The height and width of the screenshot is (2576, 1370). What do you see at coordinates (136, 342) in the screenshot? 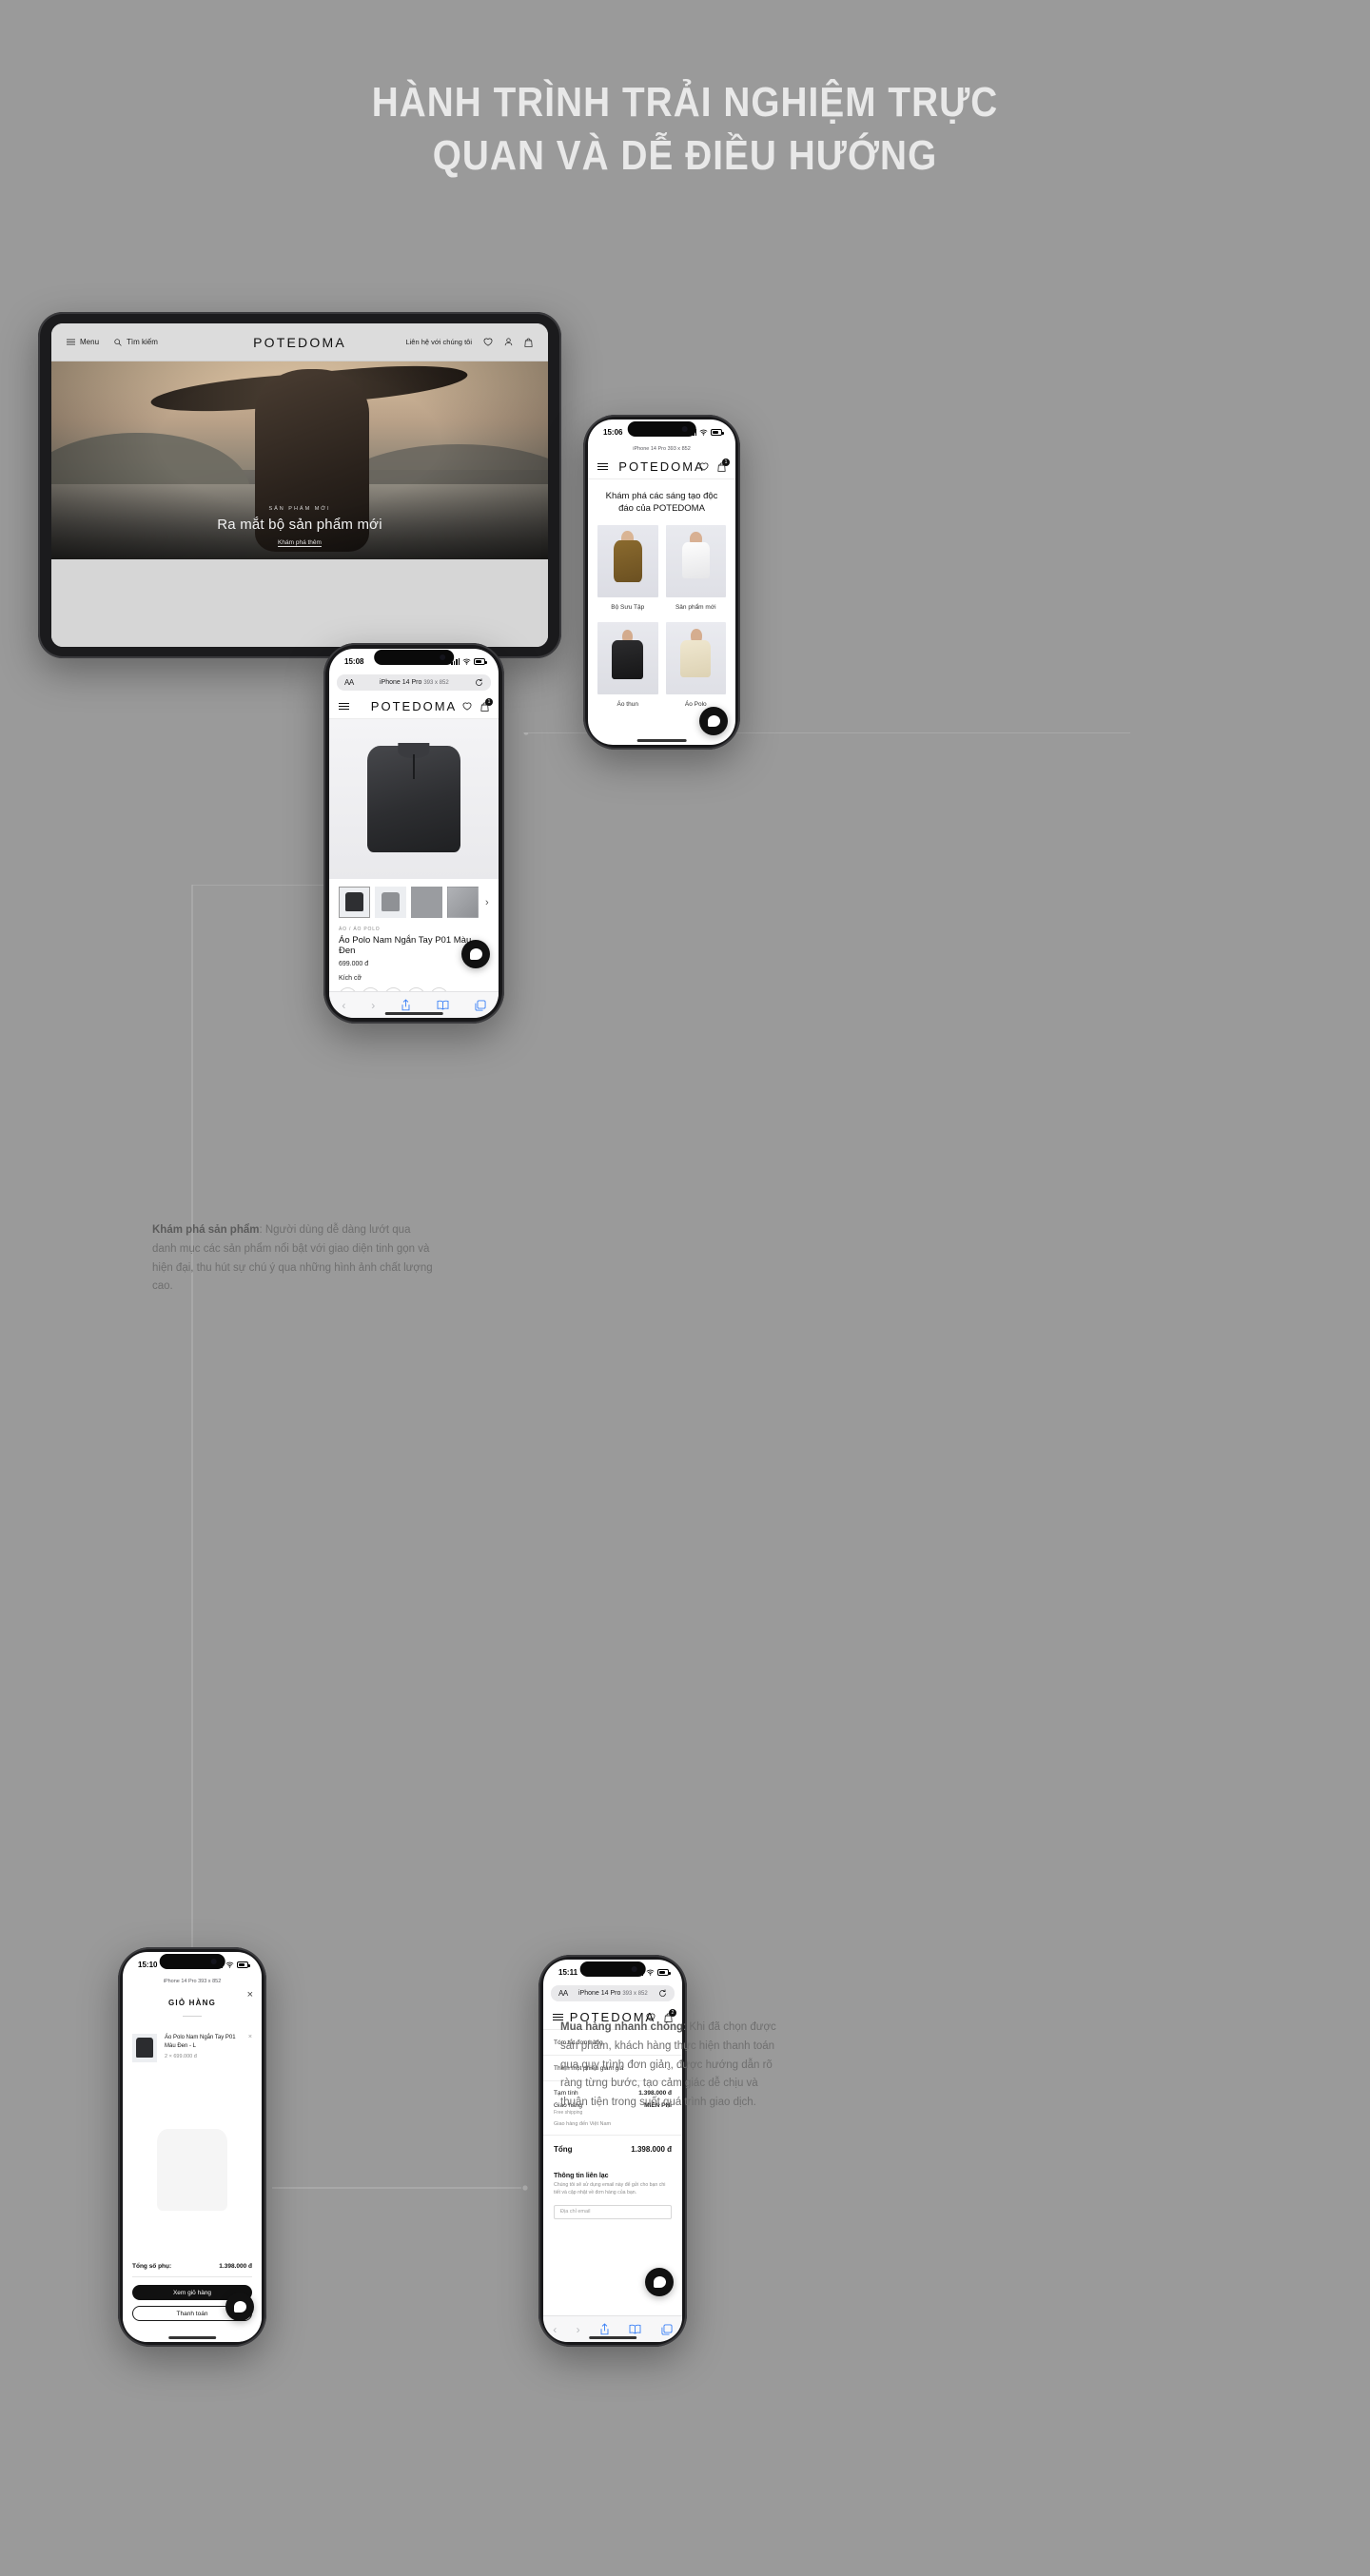
I see `tablet-search-button: Tìm kiếm` at bounding box center [136, 342].